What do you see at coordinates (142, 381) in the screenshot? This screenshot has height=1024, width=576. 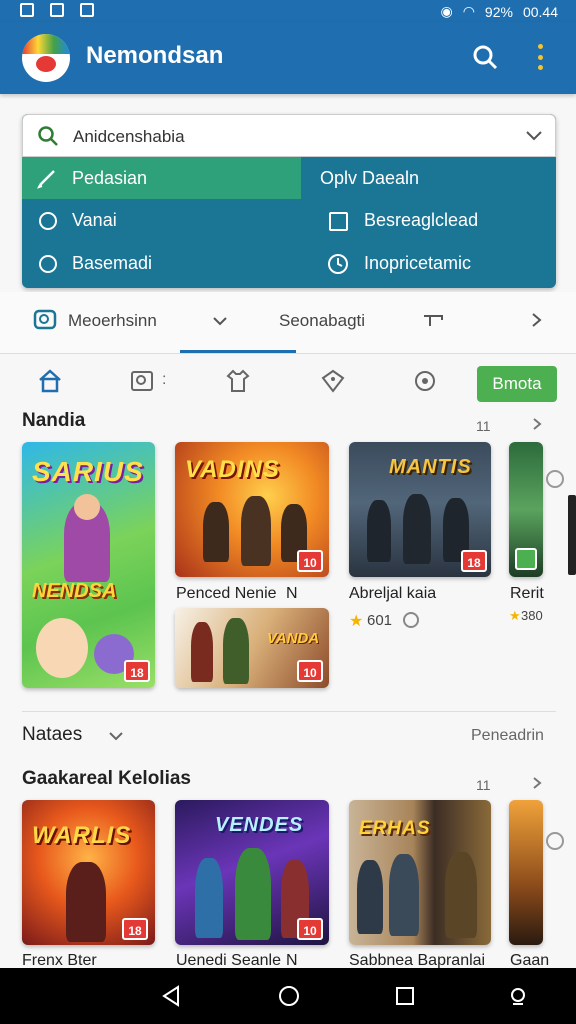 I see `photo-icon` at bounding box center [142, 381].